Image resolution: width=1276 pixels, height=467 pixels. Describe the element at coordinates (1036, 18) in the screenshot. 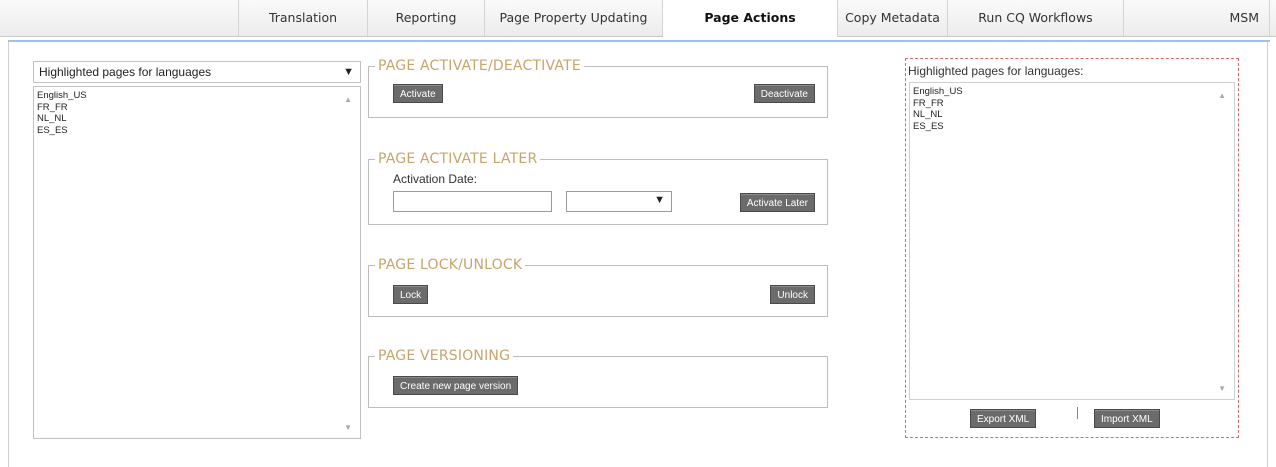

I see `tab-run-cq-workflows: Run CQ Workflows` at that location.